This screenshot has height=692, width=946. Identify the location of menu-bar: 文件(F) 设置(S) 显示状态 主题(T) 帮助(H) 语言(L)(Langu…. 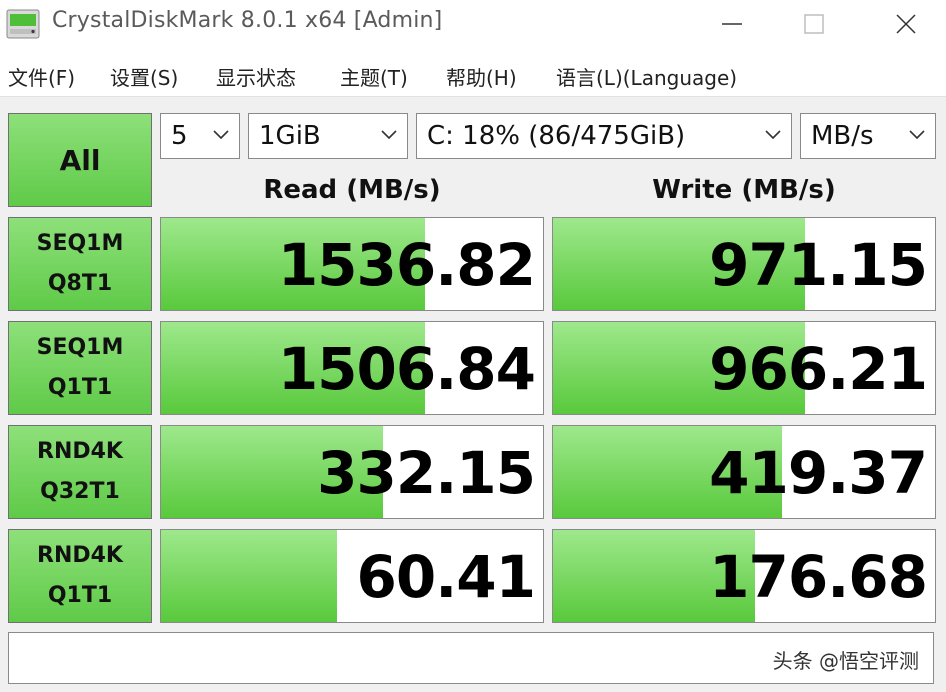
(473, 75).